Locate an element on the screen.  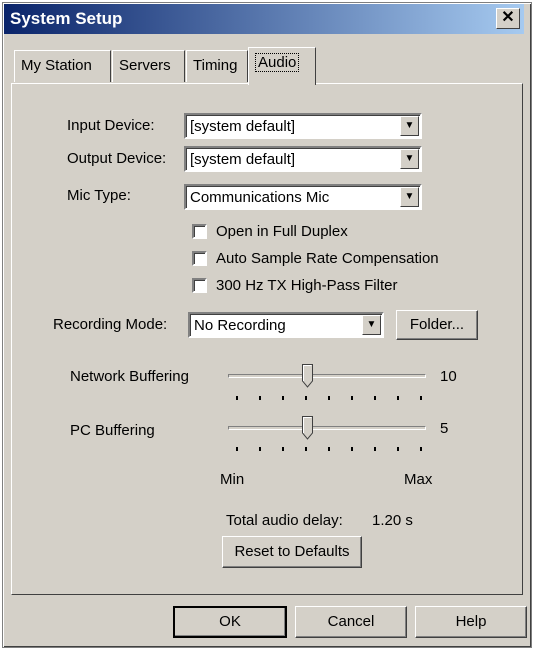
tab-label: Timing is located at coordinates (215, 65).